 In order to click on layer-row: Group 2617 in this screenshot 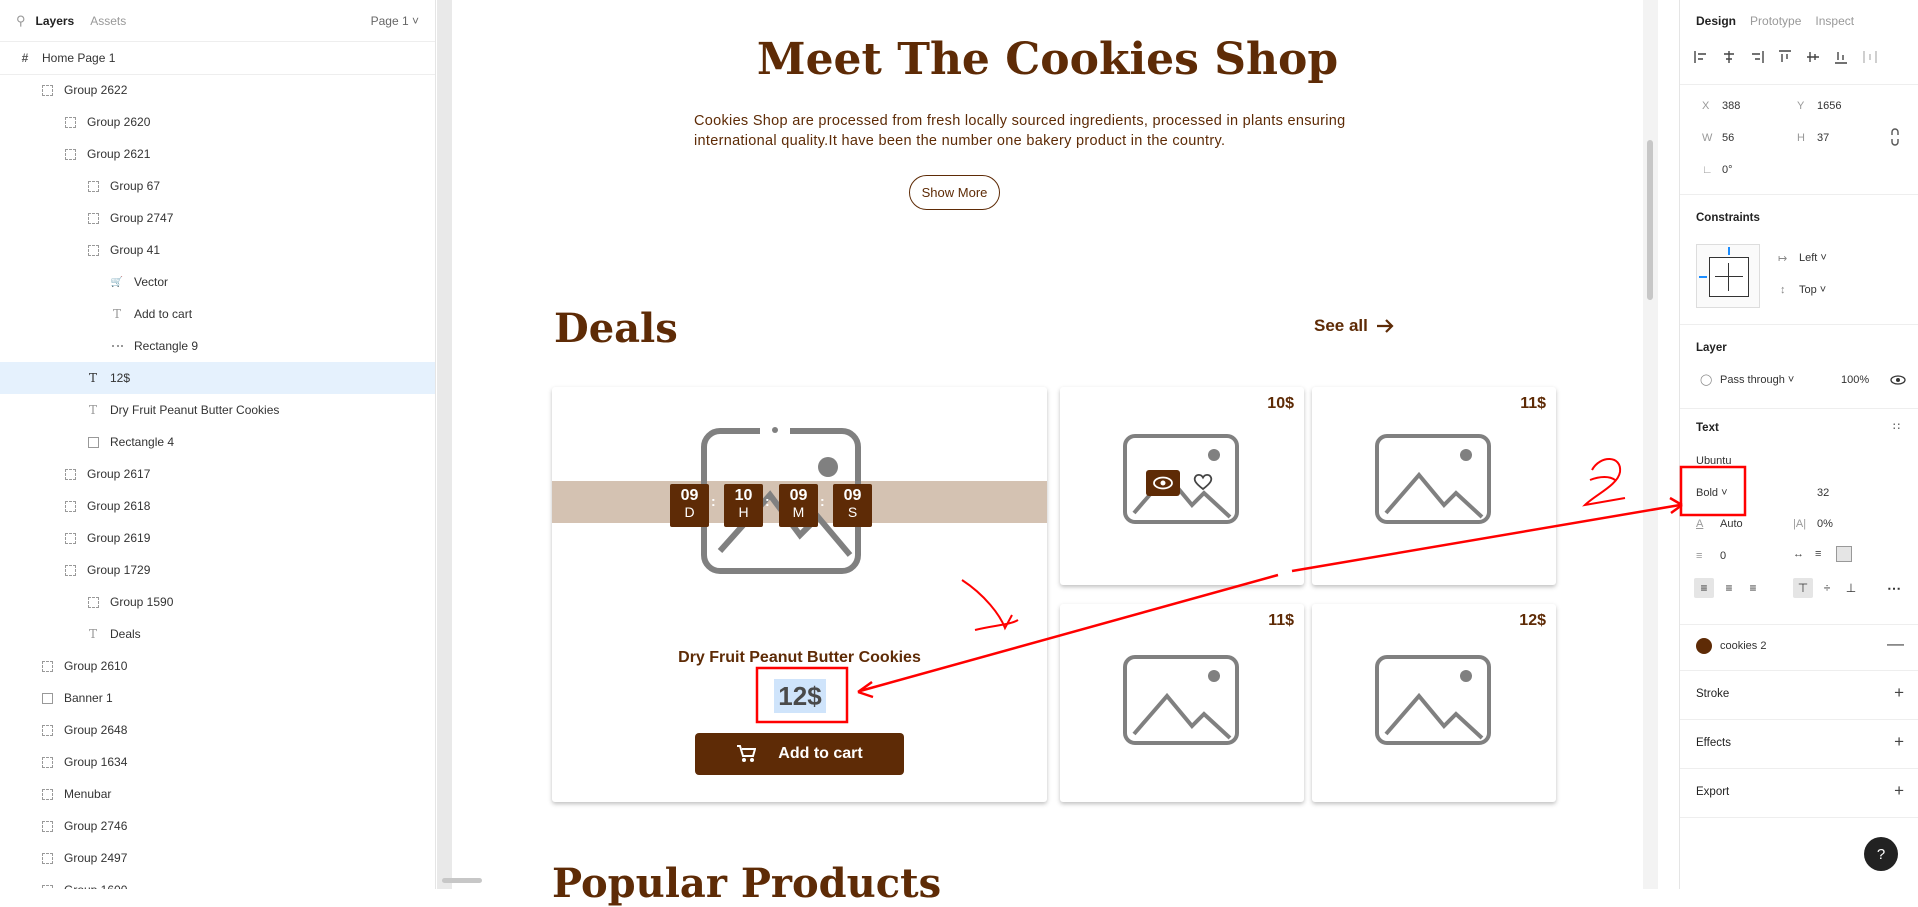, I will do `click(217, 474)`.